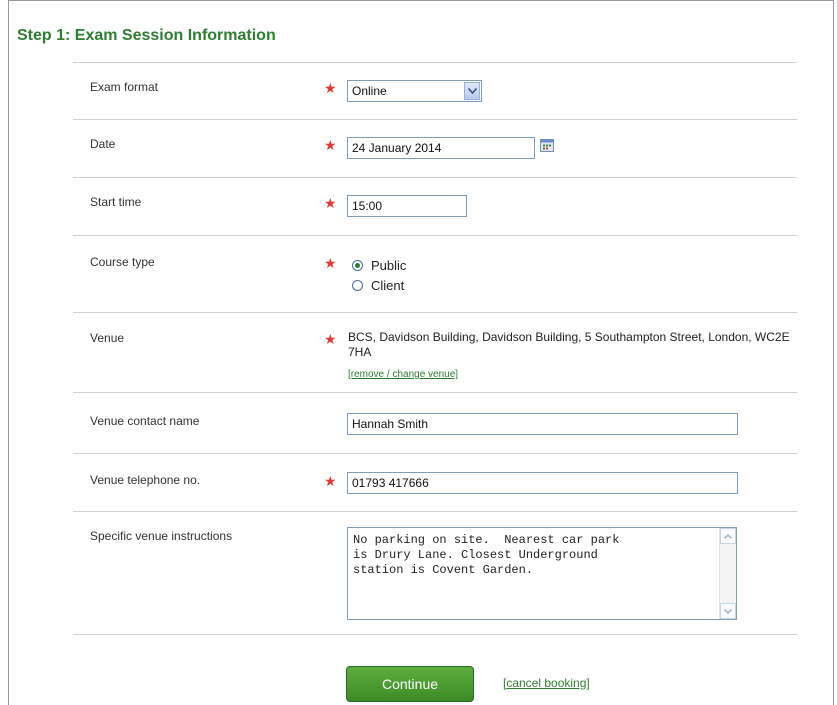 The image size is (837, 705). What do you see at coordinates (357, 285) in the screenshot?
I see `radio-unselected-icon` at bounding box center [357, 285].